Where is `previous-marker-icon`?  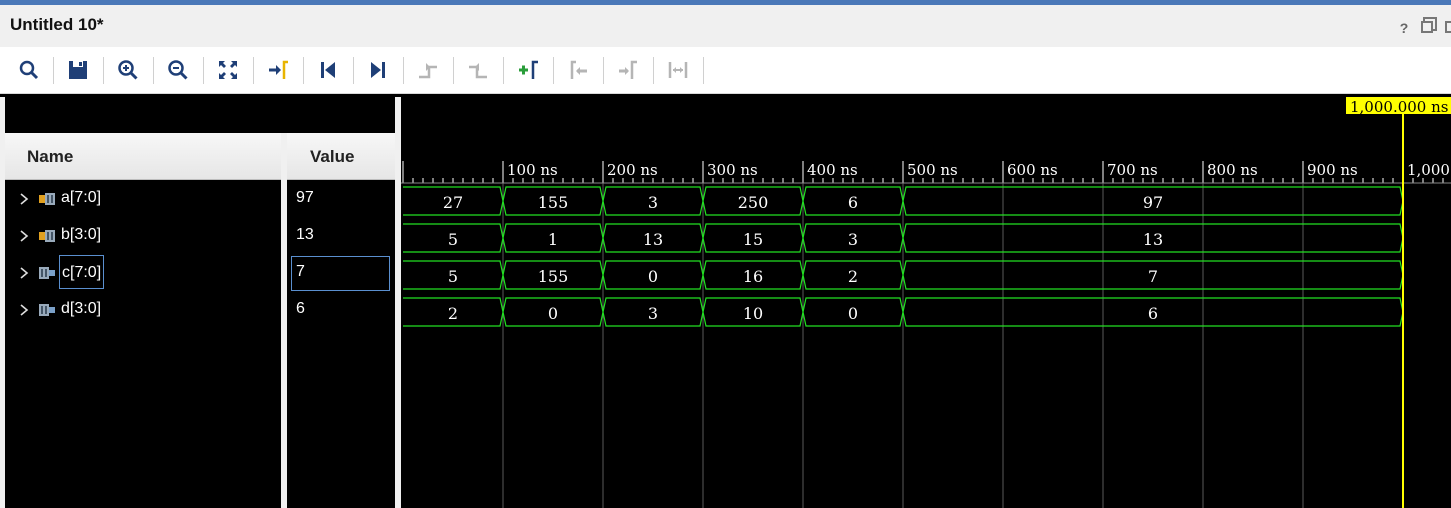 previous-marker-icon is located at coordinates (578, 70).